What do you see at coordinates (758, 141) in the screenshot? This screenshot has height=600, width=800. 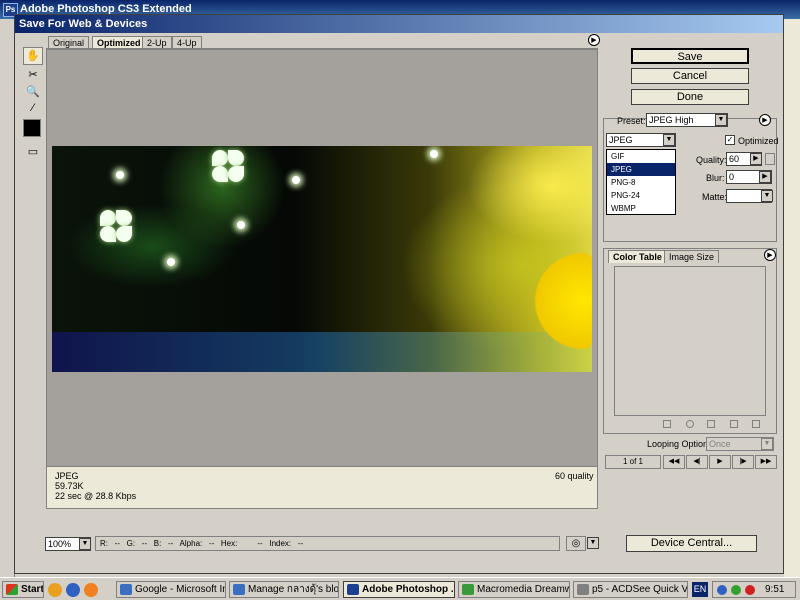 I see `optimized-label: Optimized` at bounding box center [758, 141].